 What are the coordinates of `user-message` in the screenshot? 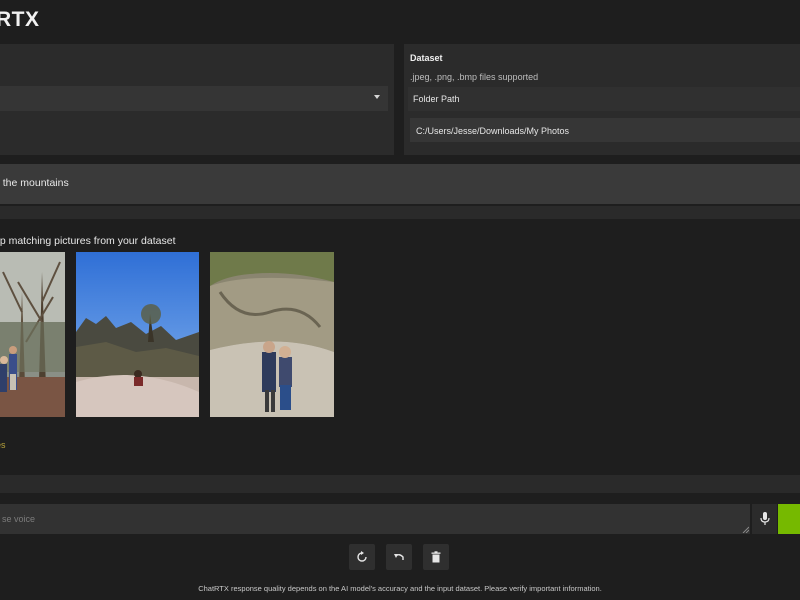 It's located at (400, 184).